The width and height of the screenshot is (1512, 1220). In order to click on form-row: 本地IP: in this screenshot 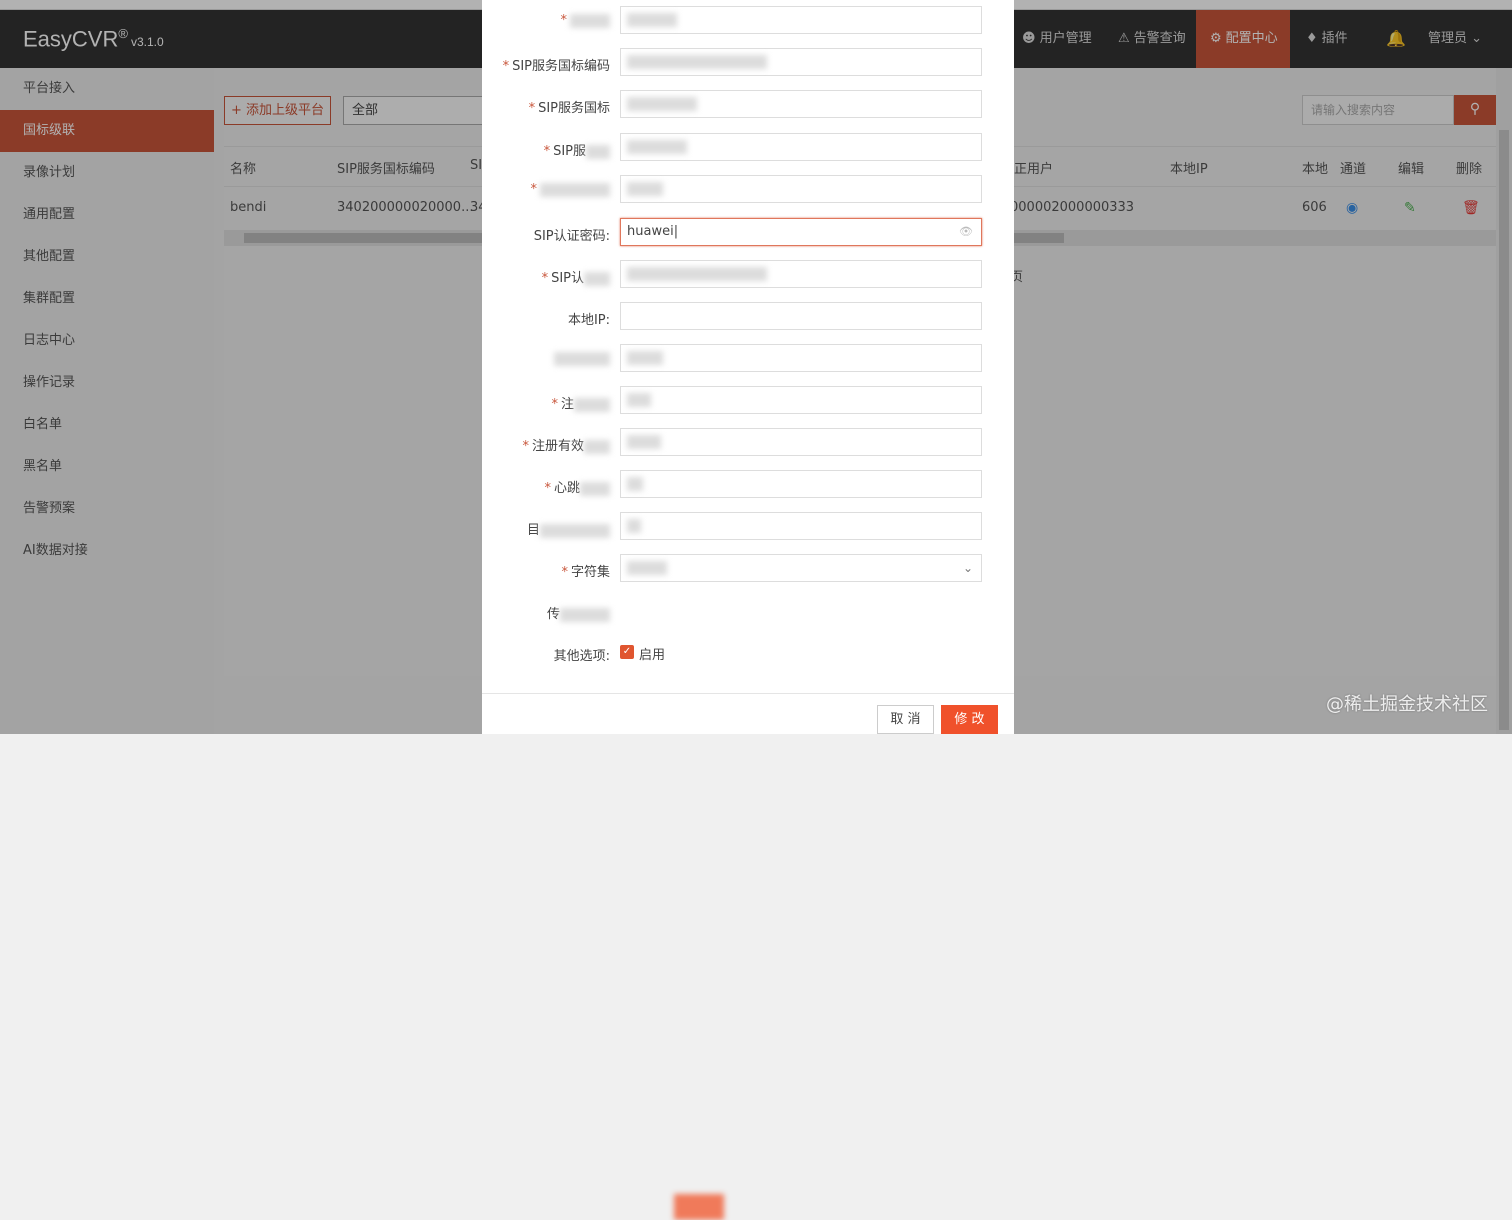, I will do `click(748, 317)`.